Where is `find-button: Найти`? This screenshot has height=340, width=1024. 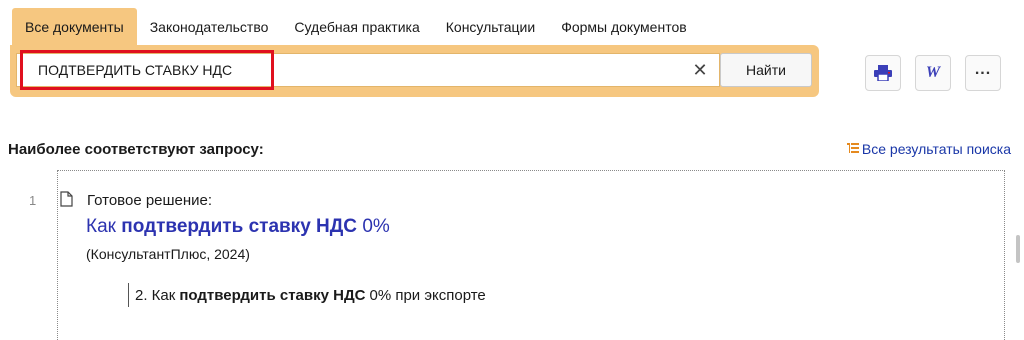 find-button: Найти is located at coordinates (766, 70).